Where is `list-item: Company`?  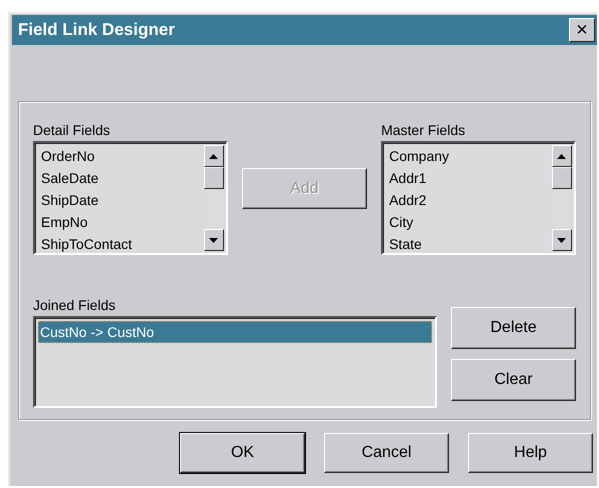 list-item: Company is located at coordinates (468, 156).